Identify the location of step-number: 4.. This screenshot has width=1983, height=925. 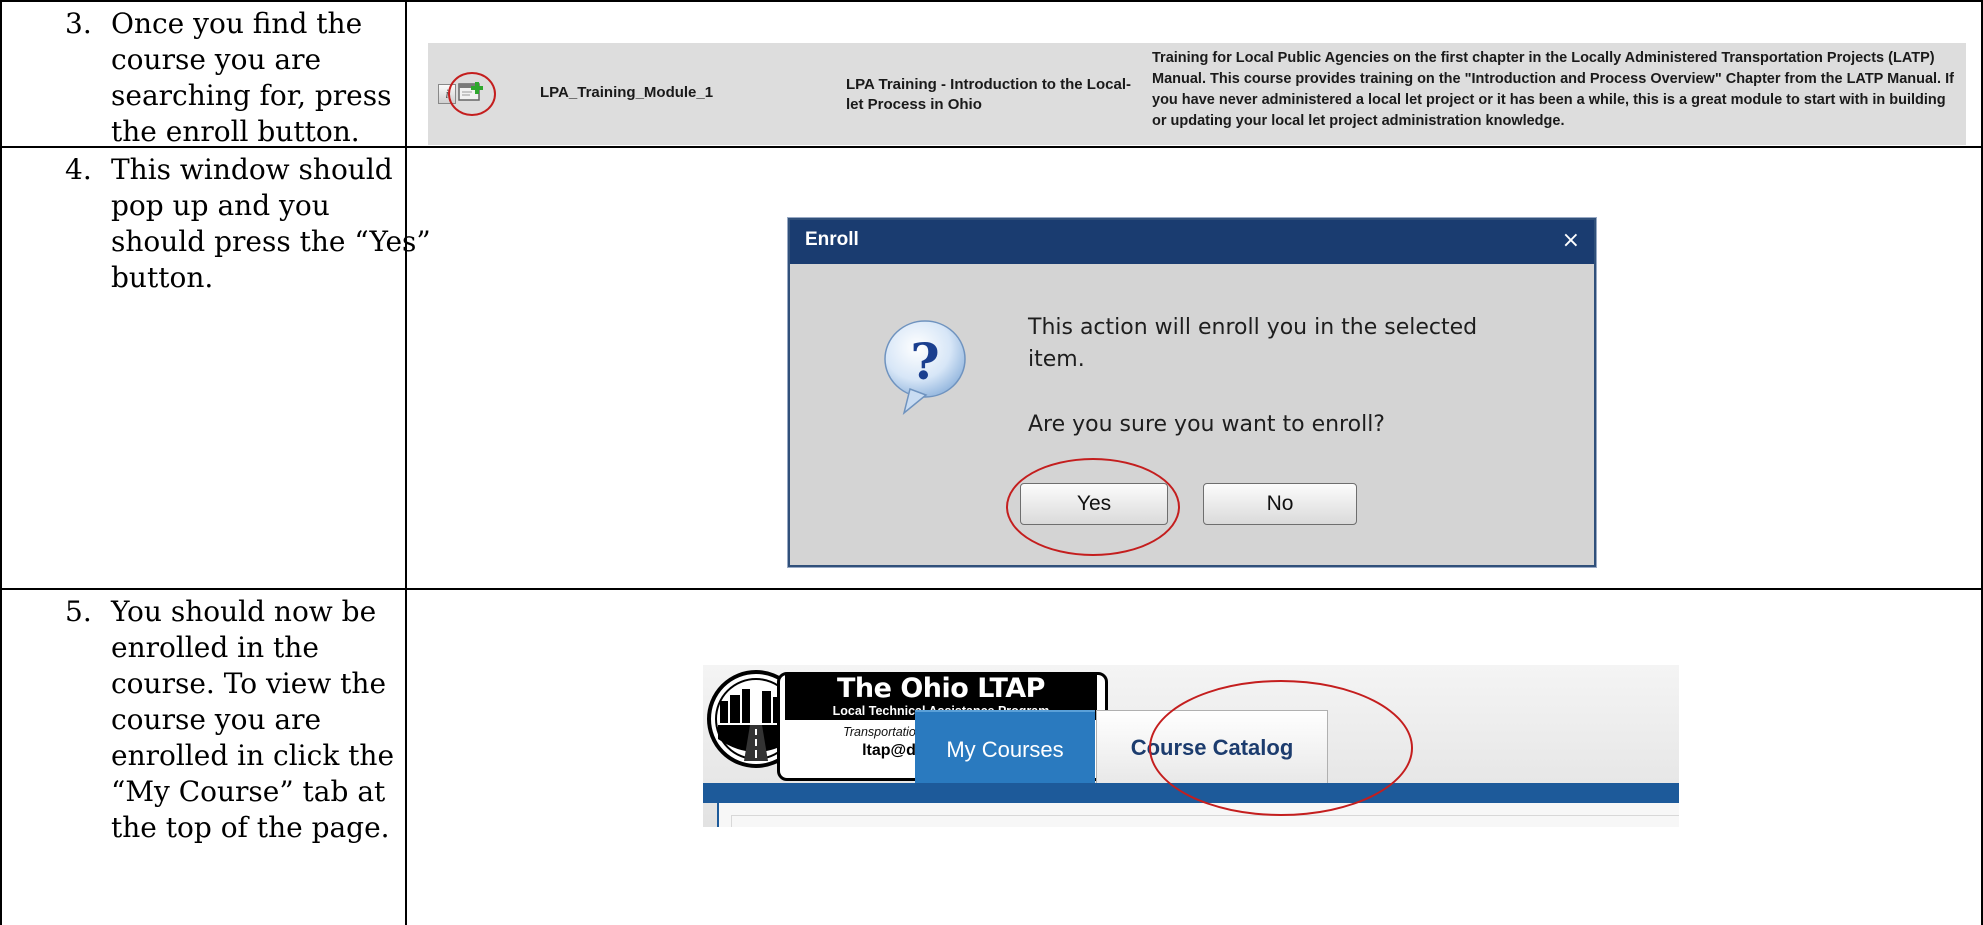
(78, 169).